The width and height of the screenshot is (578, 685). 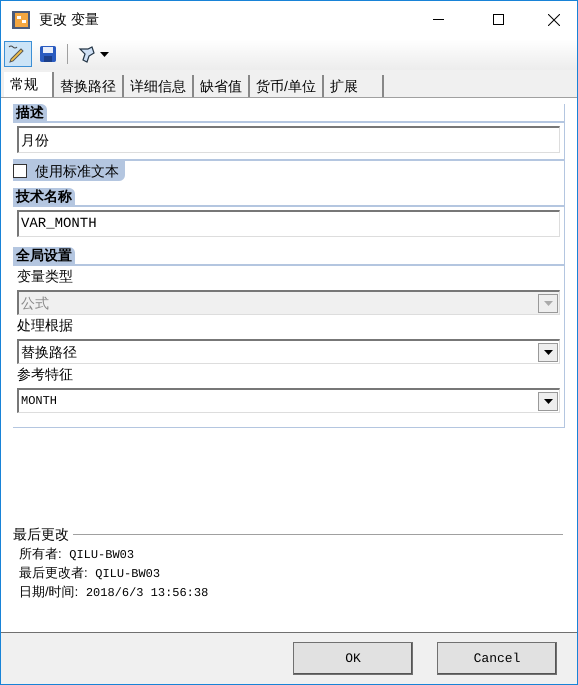 I want to click on checkbox, so click(x=20, y=171).